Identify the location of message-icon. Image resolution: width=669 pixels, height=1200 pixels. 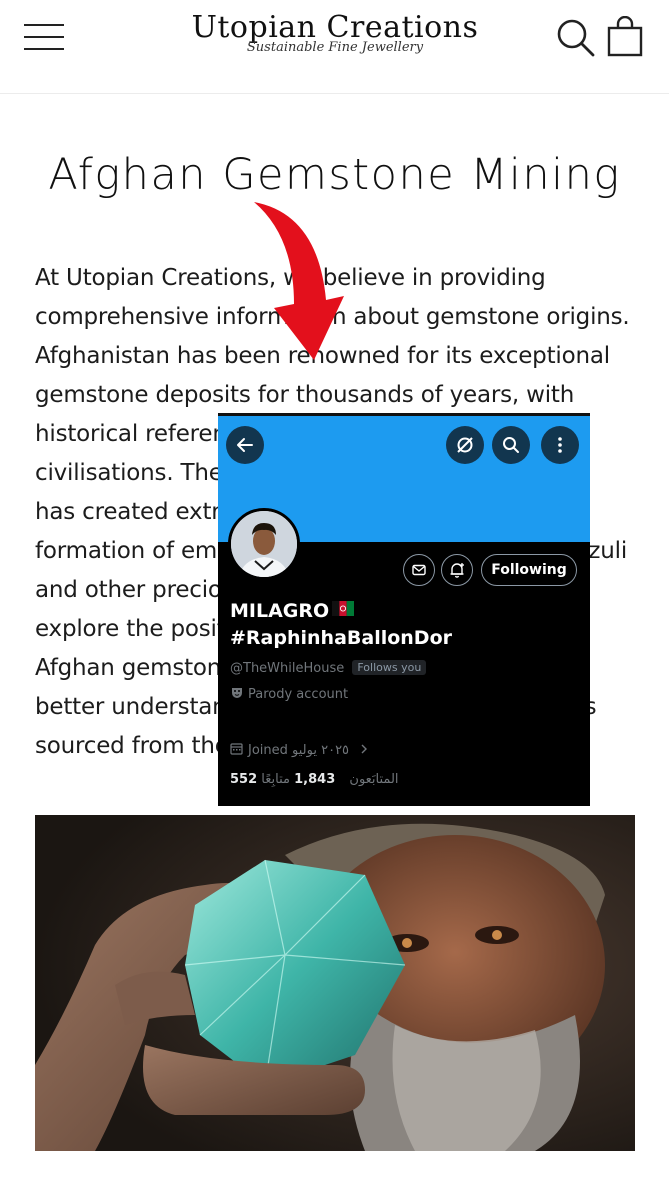
(419, 570).